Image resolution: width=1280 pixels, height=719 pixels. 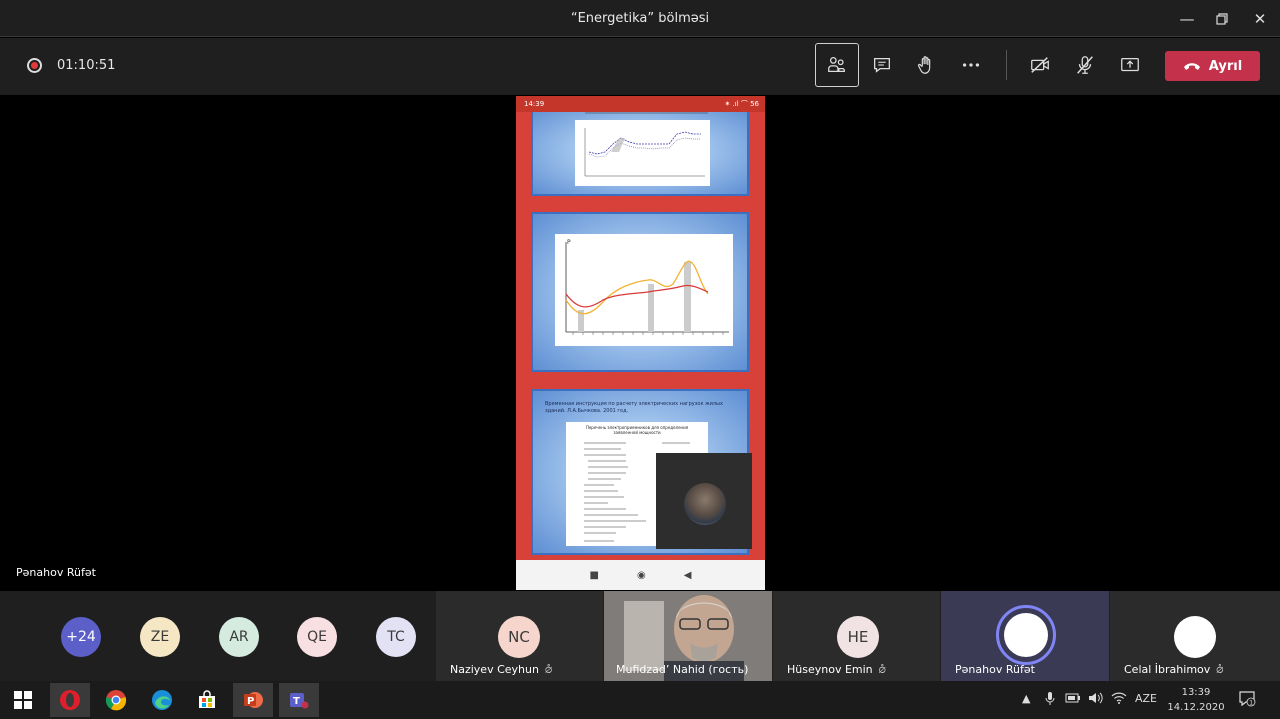 What do you see at coordinates (1260, 19) in the screenshot?
I see `close-icon: ✕` at bounding box center [1260, 19].